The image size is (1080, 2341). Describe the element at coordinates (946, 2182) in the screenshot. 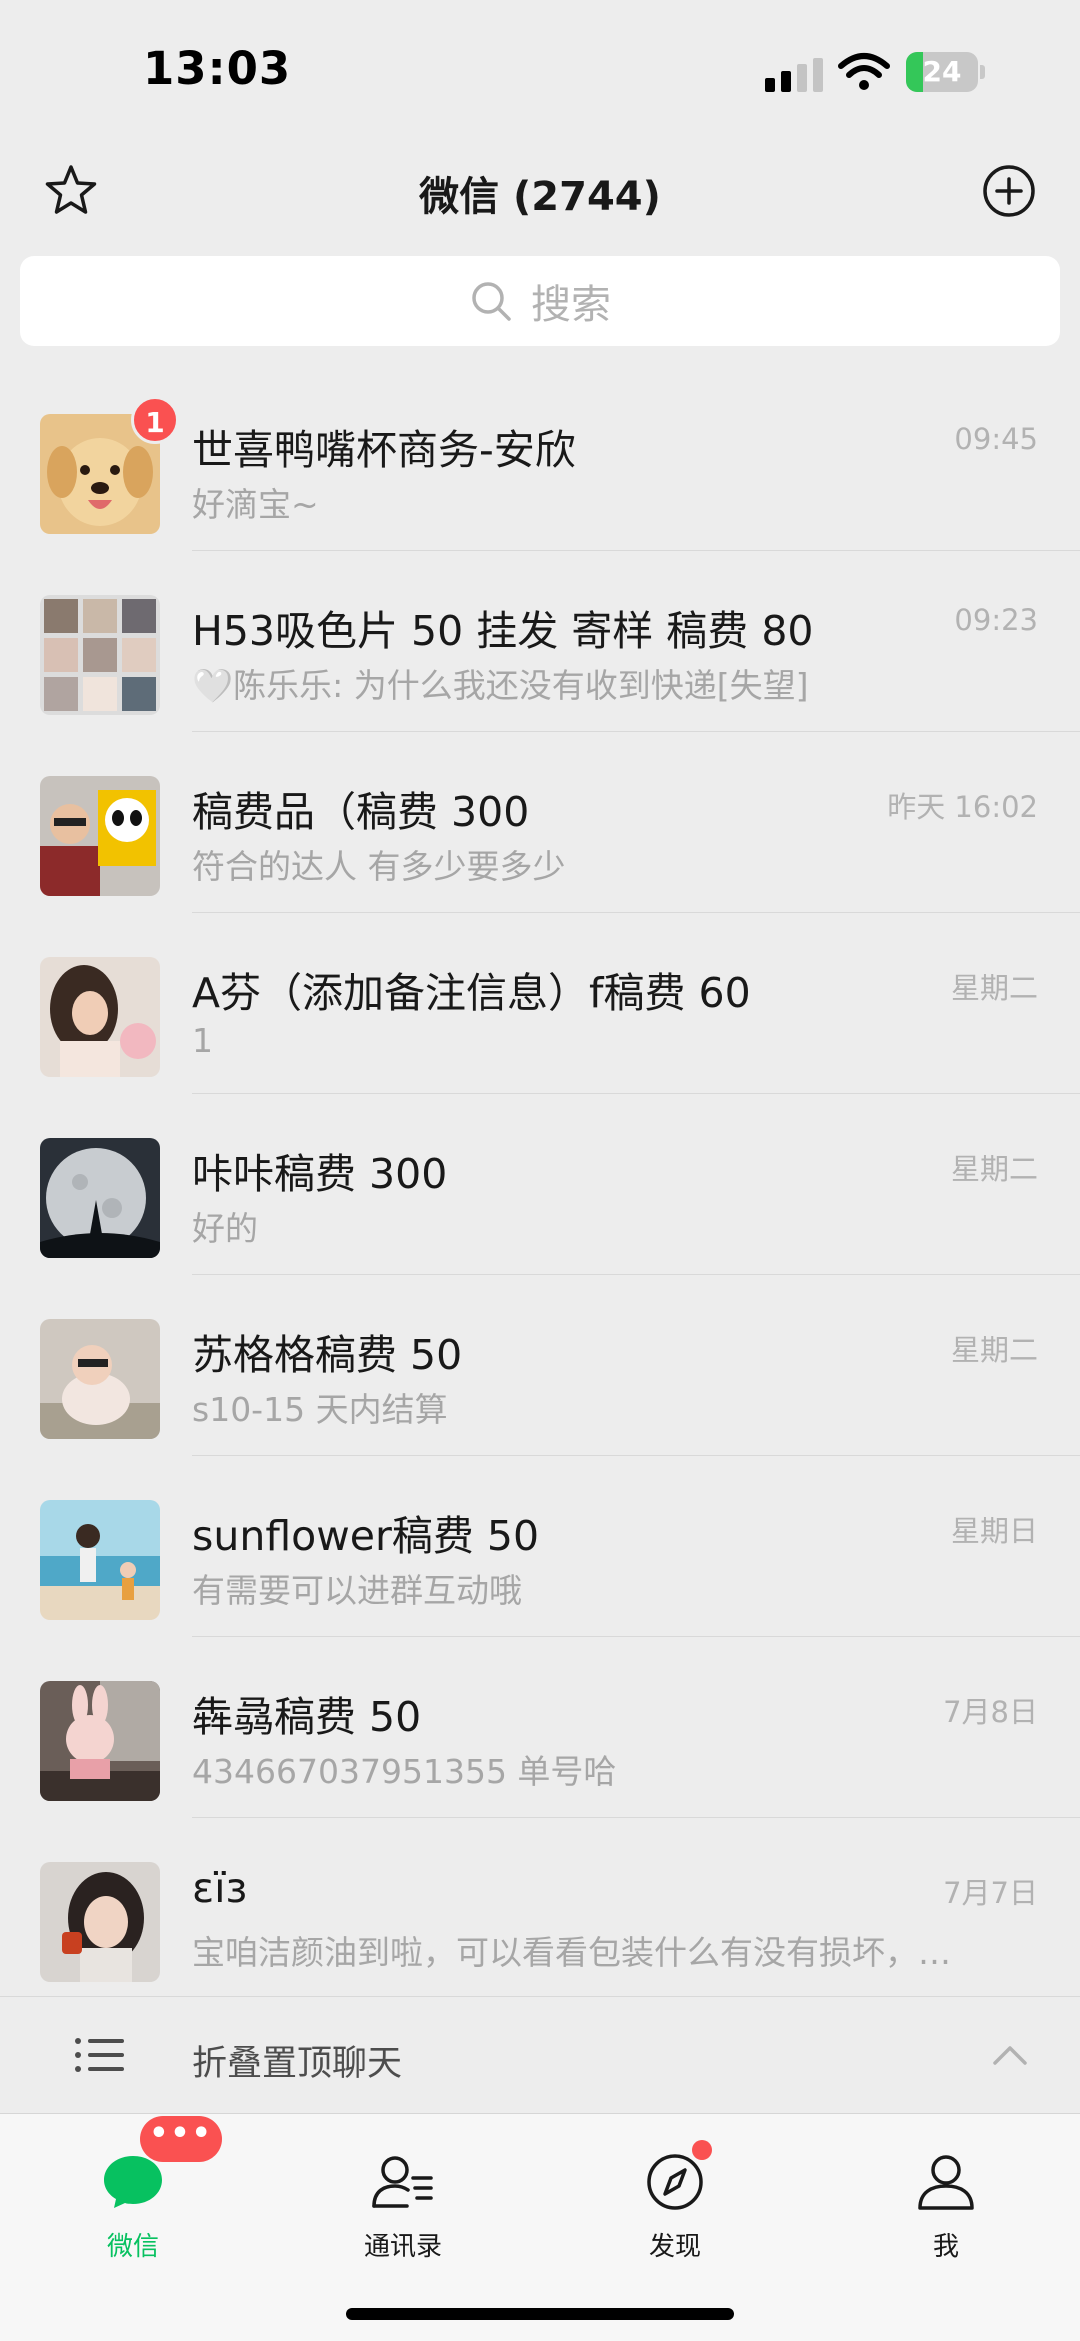

I see `person-icon` at that location.